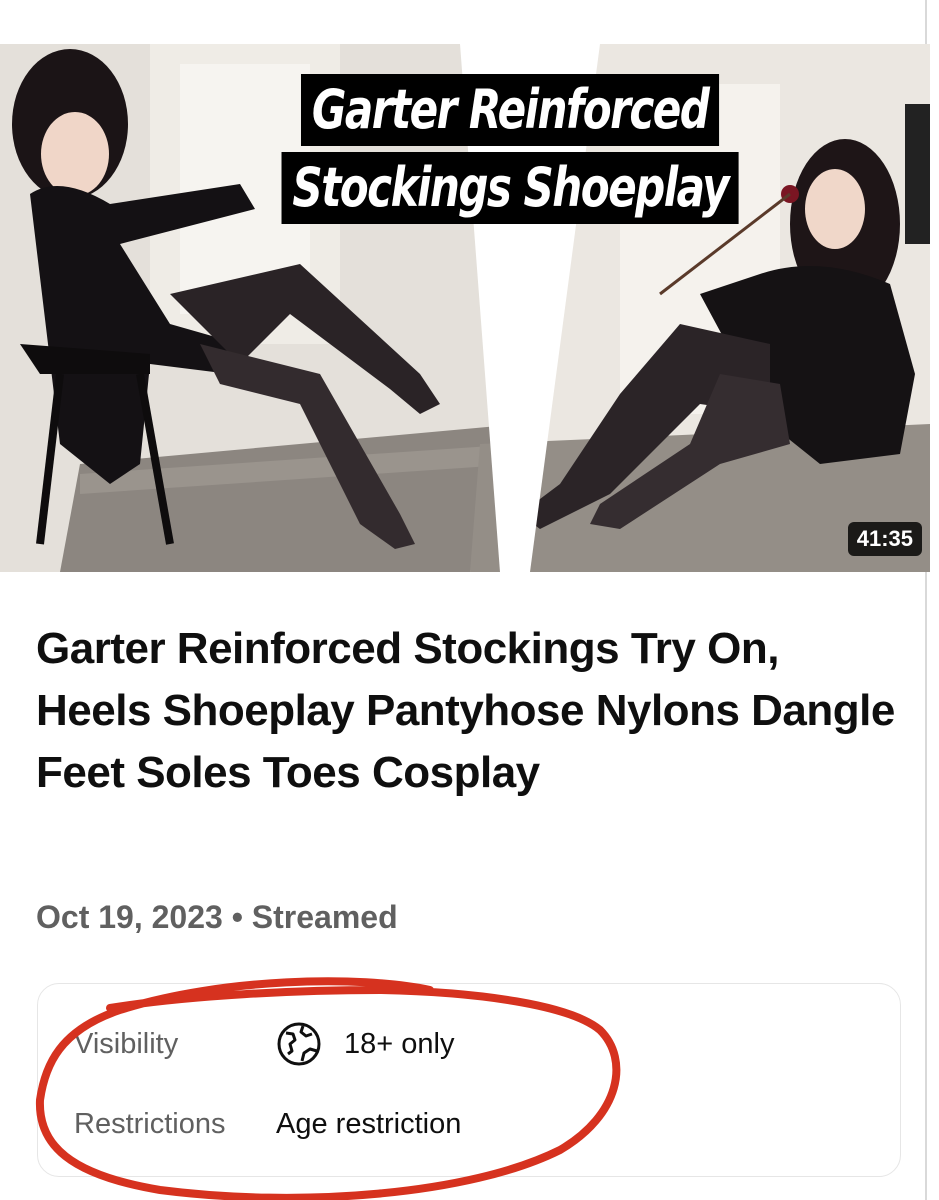 The image size is (939, 1200). What do you see at coordinates (129, 917) in the screenshot?
I see `video-date: Oct 19, 2023` at bounding box center [129, 917].